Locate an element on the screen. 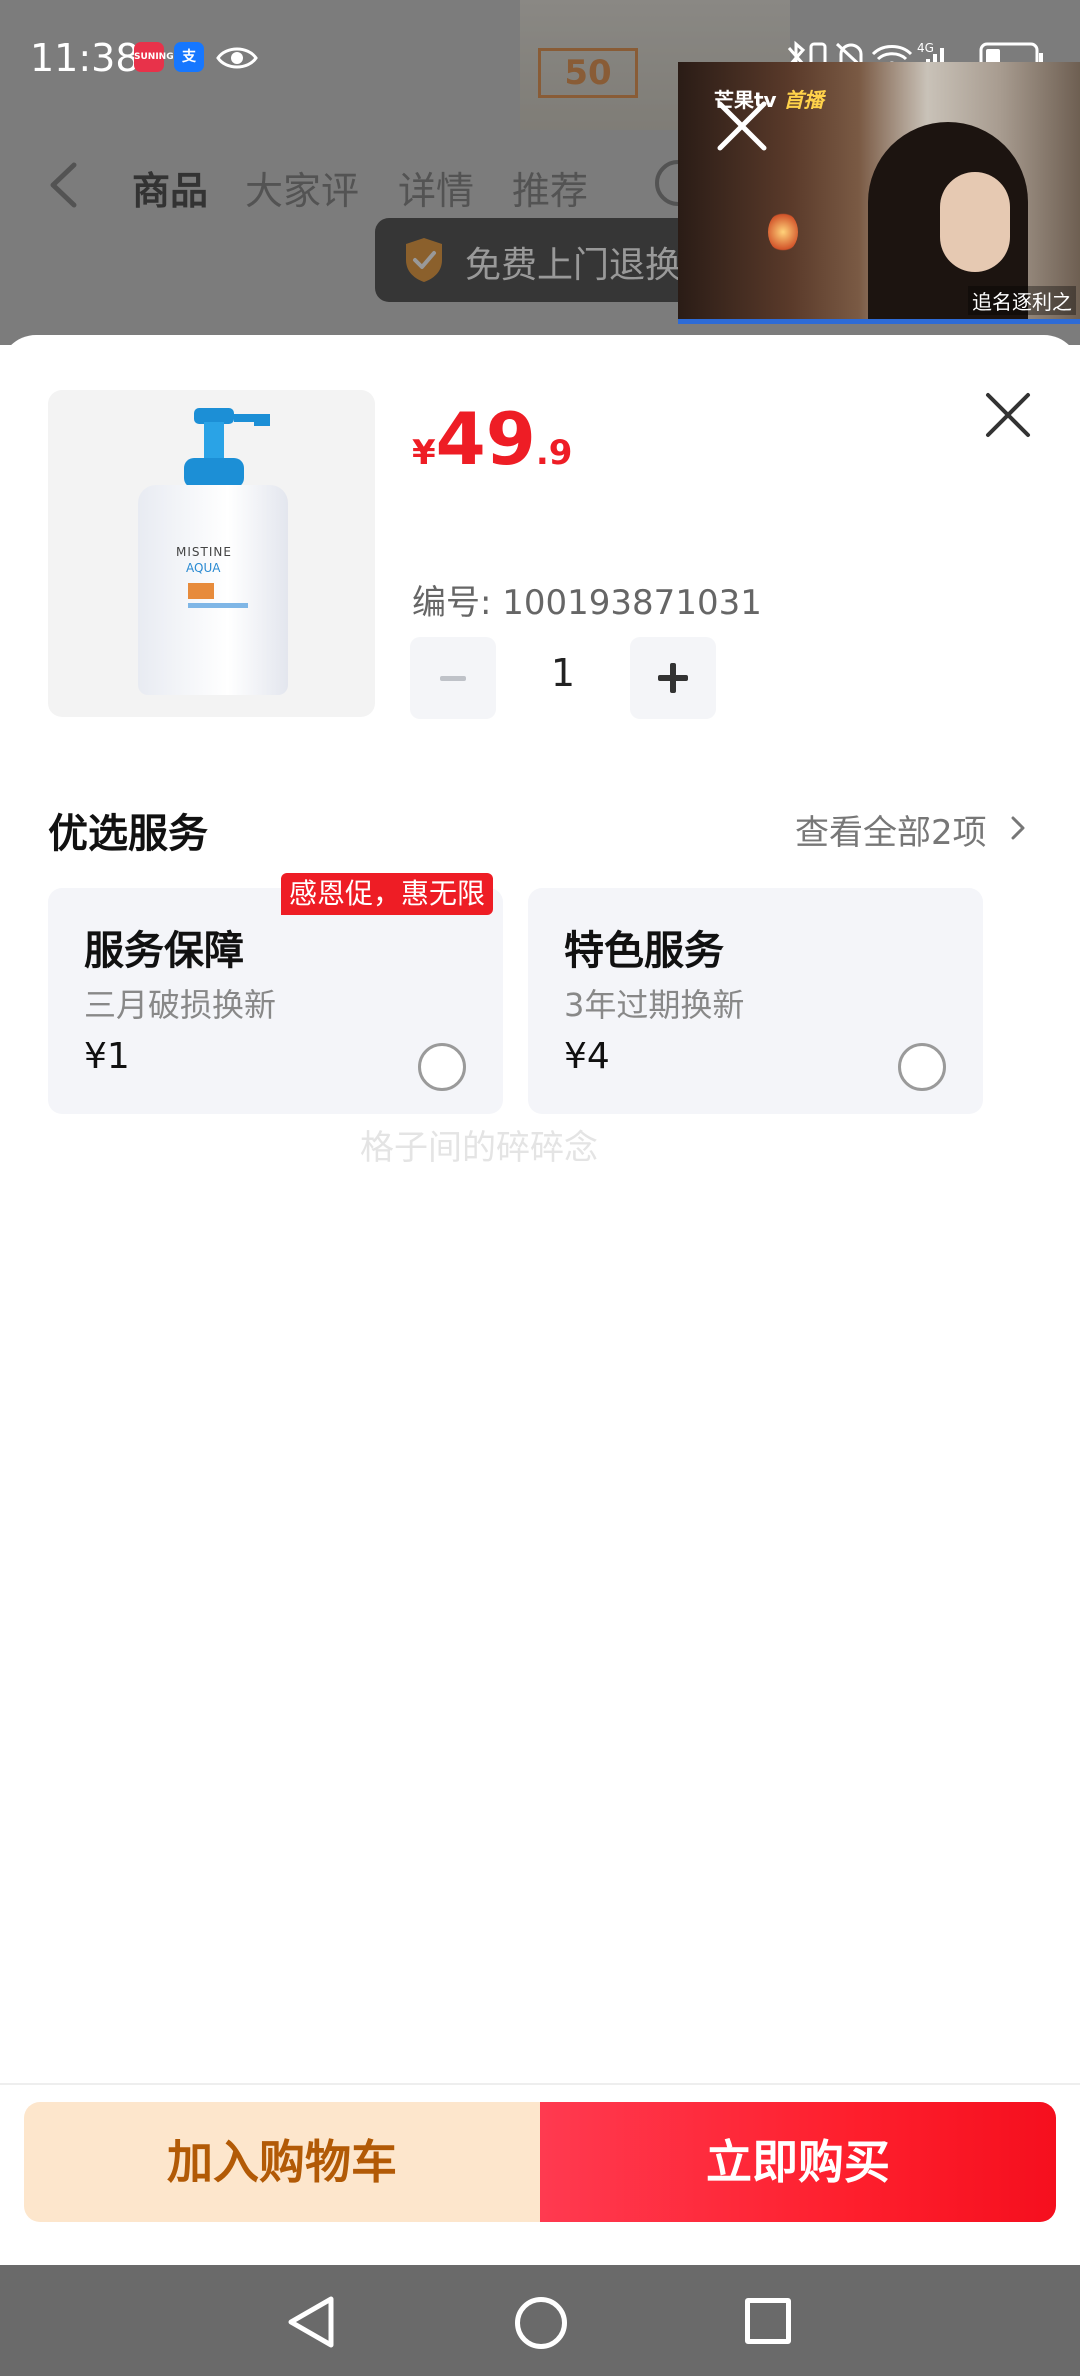 This screenshot has width=1080, height=2376. service-card-special: 特色服务 3年过期换新 ¥4 is located at coordinates (755, 1001).